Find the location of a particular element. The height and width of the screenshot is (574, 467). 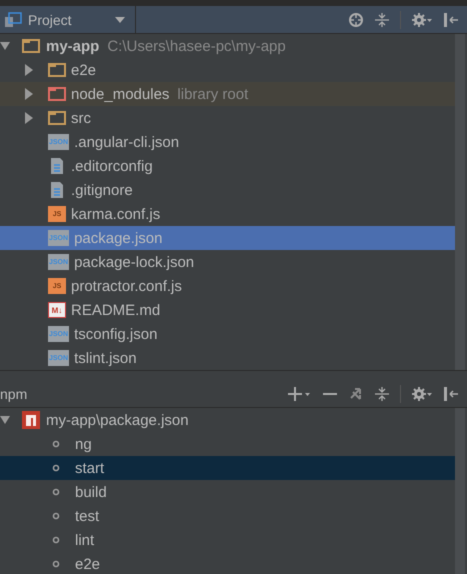

tree-row: my-app\package.json is located at coordinates (227, 420).